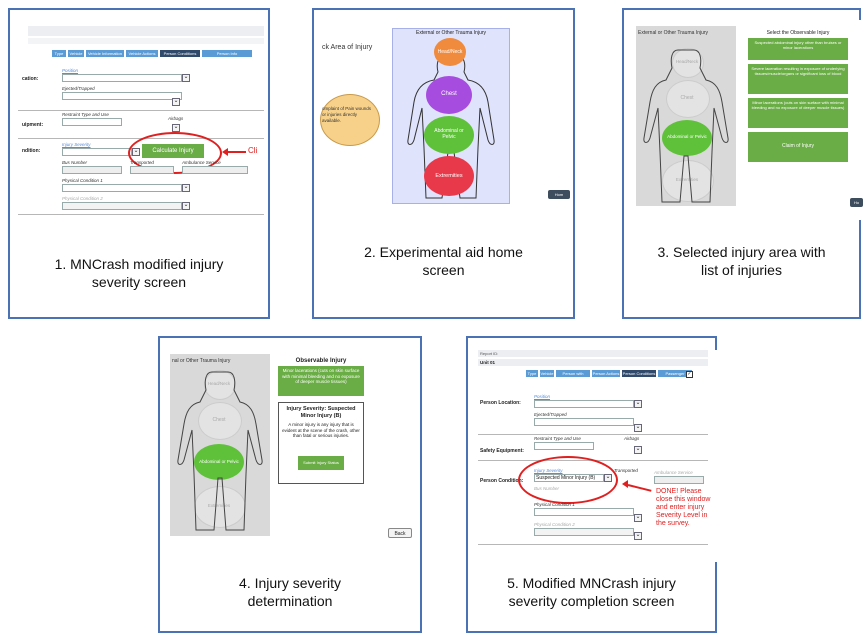  What do you see at coordinates (557, 438) in the screenshot?
I see `restraint-label: Restraint Type and Use` at bounding box center [557, 438].